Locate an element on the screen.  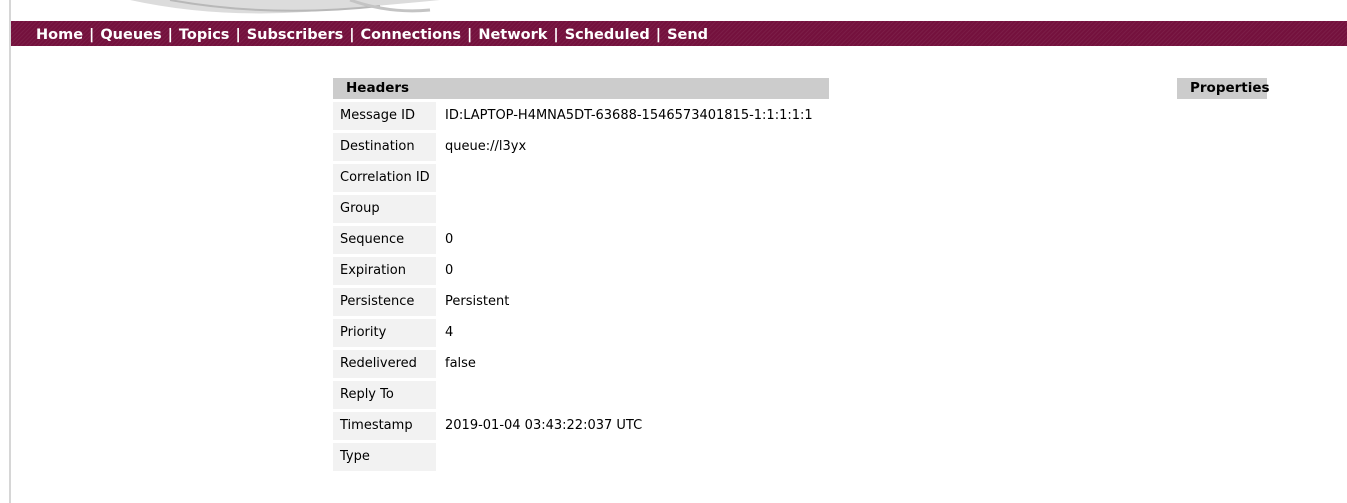
header-label: Redelivered is located at coordinates (384, 364).